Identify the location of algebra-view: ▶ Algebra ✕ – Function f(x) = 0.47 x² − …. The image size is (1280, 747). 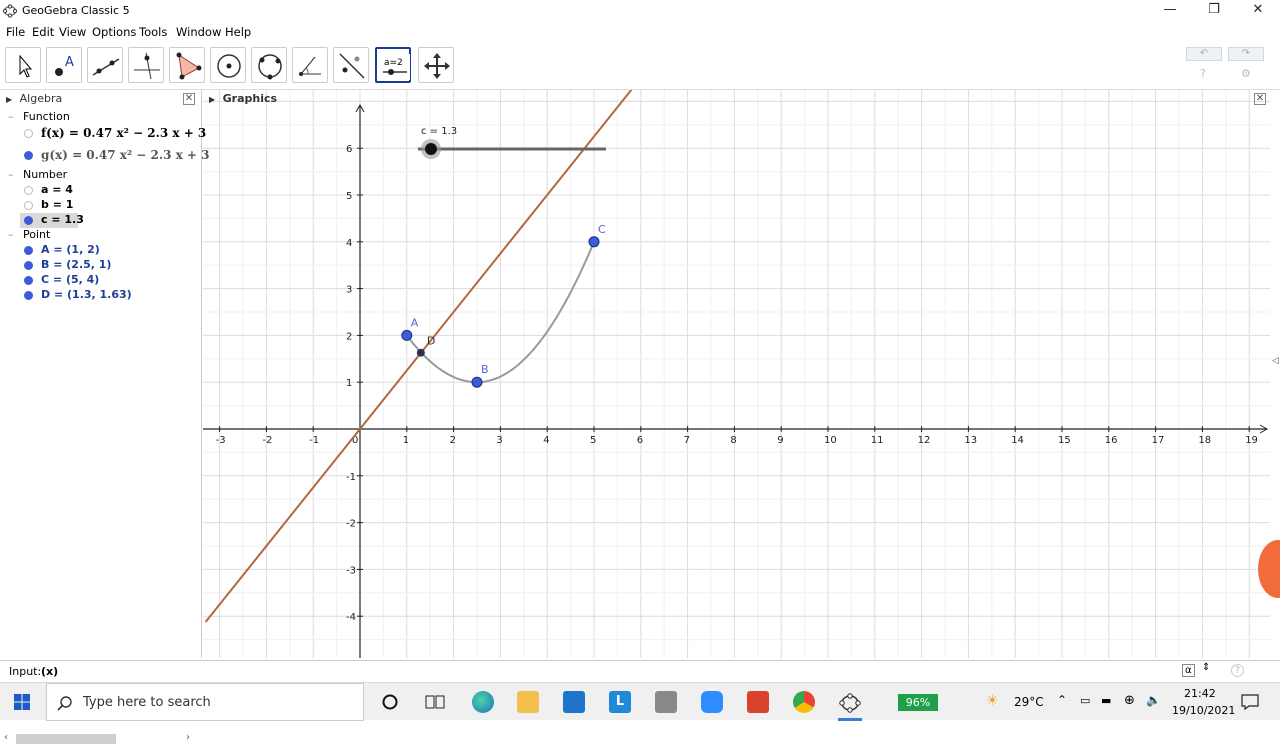
(105, 417).